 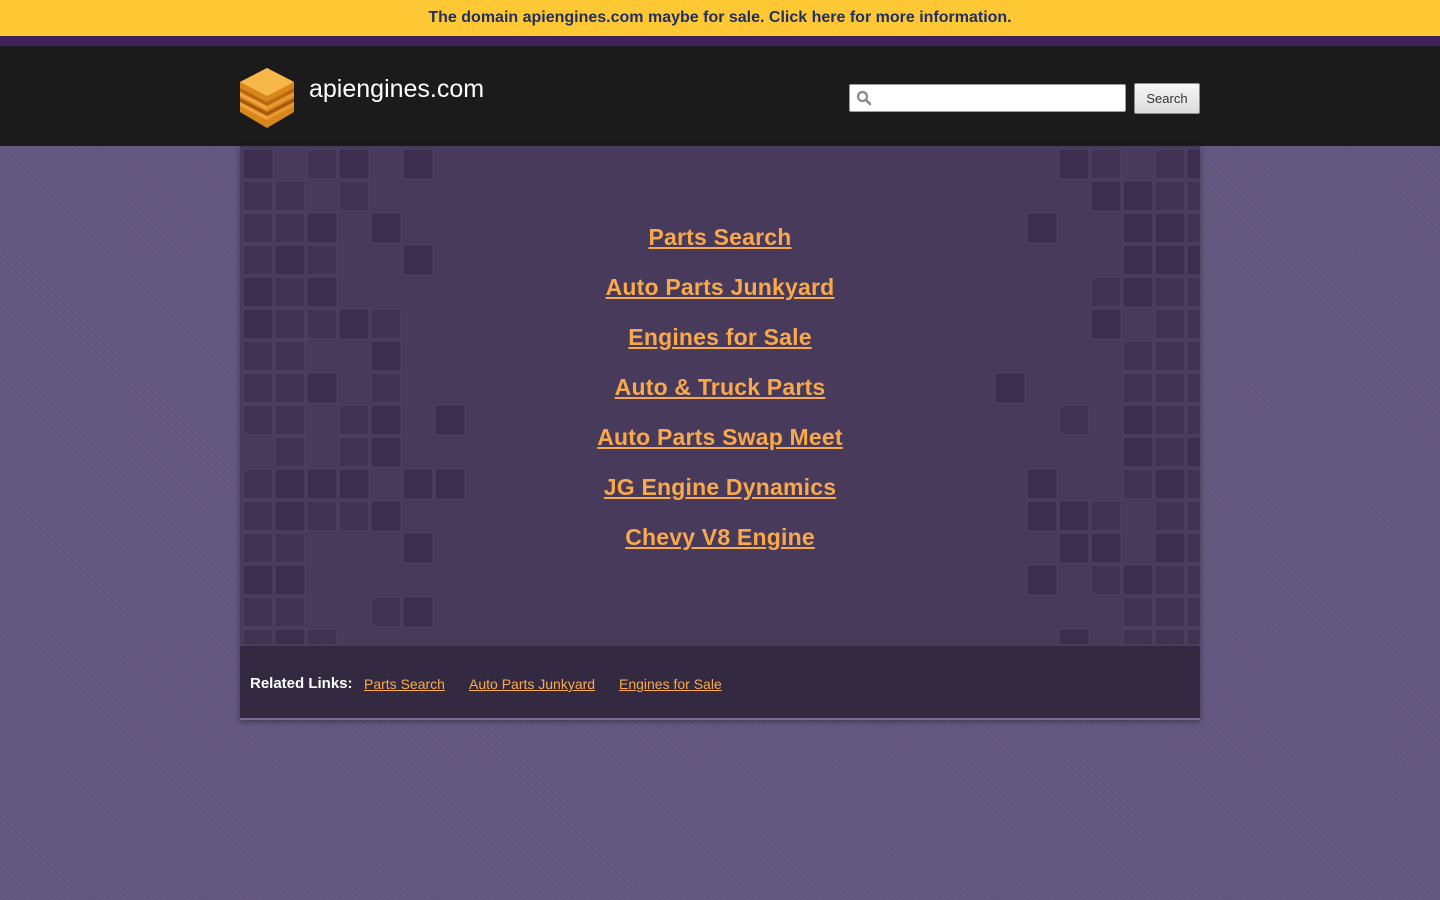 I want to click on search-button: Search, so click(x=1167, y=98).